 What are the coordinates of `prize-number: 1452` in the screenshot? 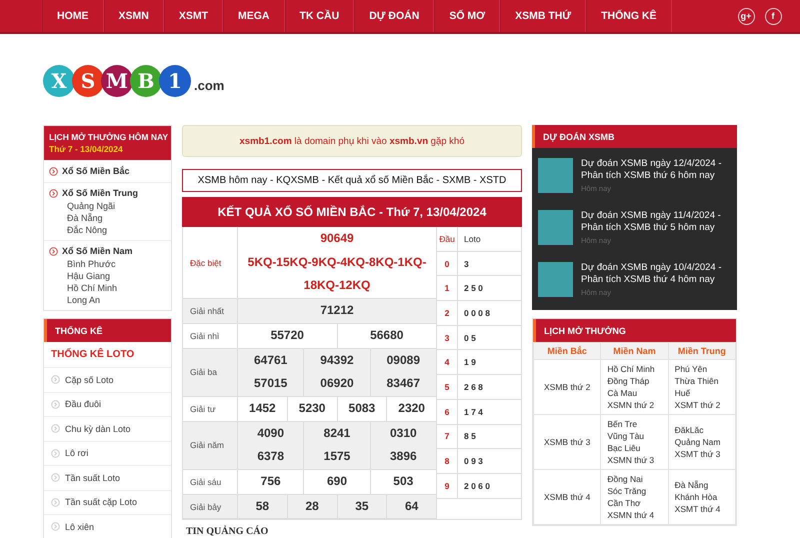 It's located at (262, 408).